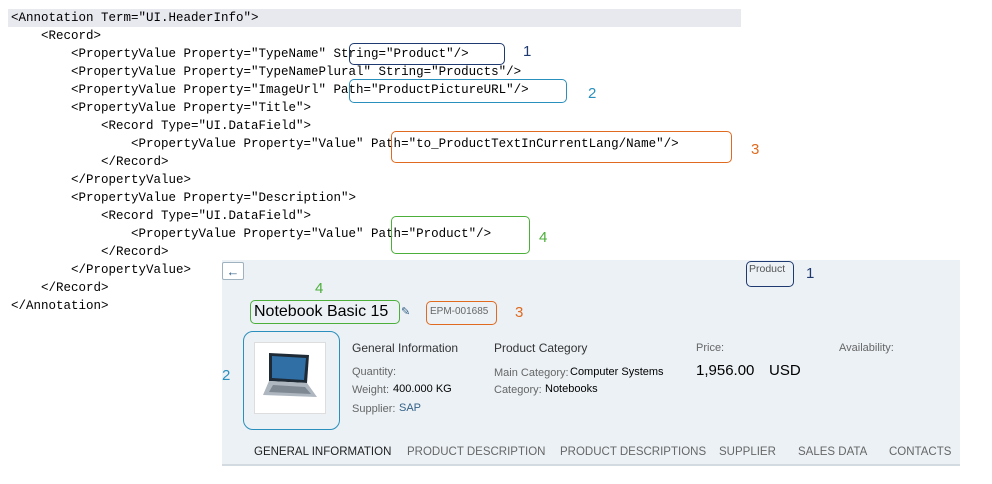 This screenshot has width=992, height=484. Describe the element at coordinates (322, 452) in the screenshot. I see `tab-general-information: GENERAL INFORMATION` at that location.